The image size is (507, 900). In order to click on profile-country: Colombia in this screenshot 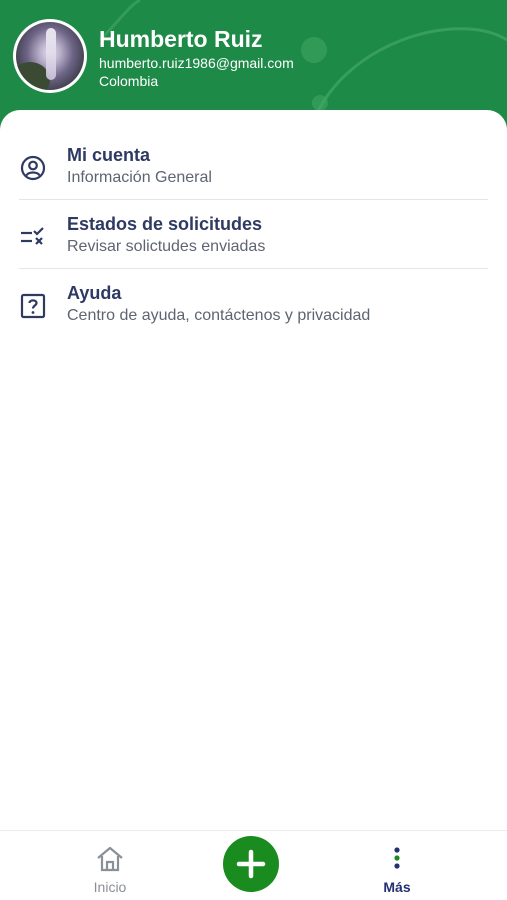, I will do `click(129, 81)`.